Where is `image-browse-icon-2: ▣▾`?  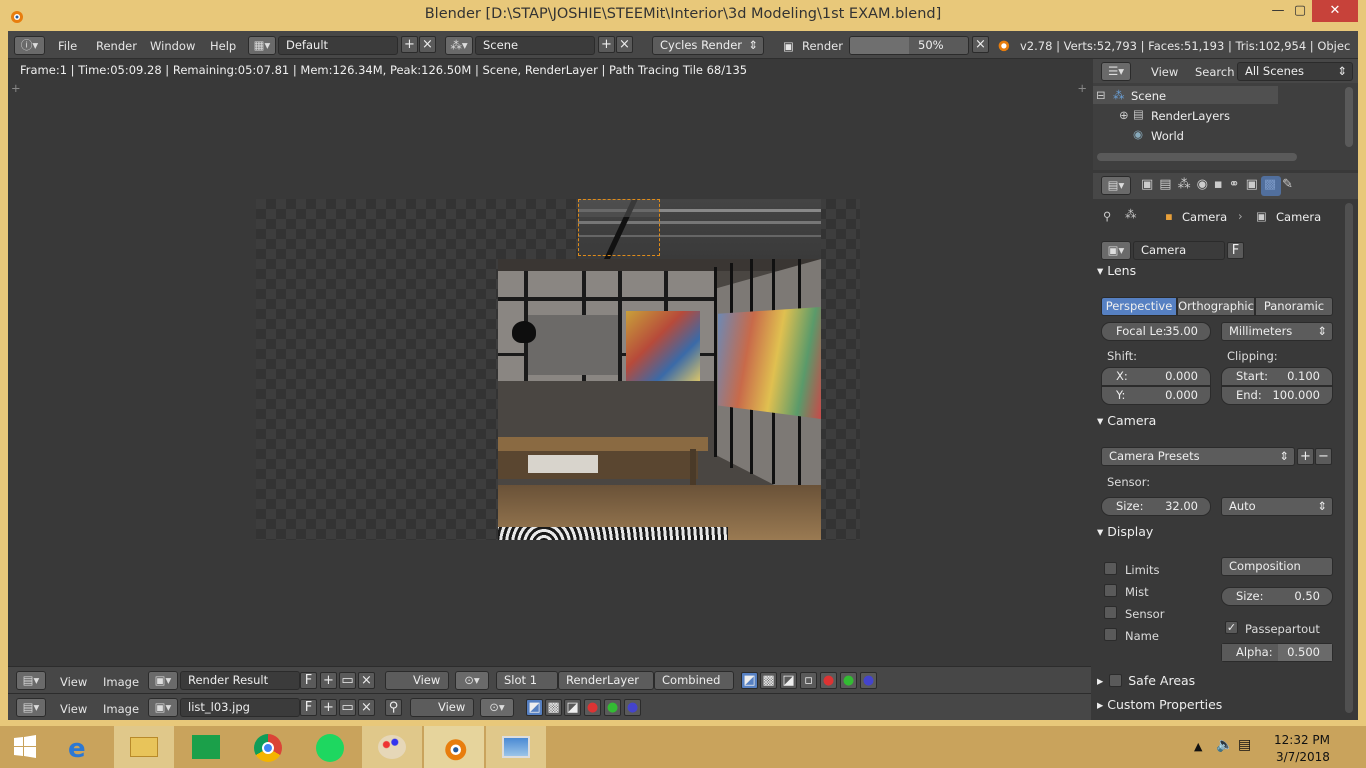 image-browse-icon-2: ▣▾ is located at coordinates (163, 707).